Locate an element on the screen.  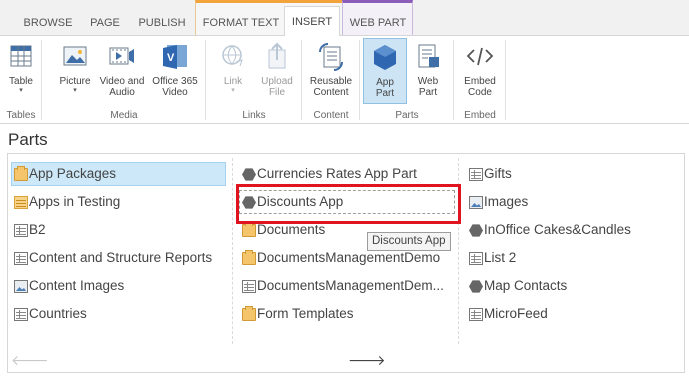
office-365-video-icon: V is located at coordinates (175, 57).